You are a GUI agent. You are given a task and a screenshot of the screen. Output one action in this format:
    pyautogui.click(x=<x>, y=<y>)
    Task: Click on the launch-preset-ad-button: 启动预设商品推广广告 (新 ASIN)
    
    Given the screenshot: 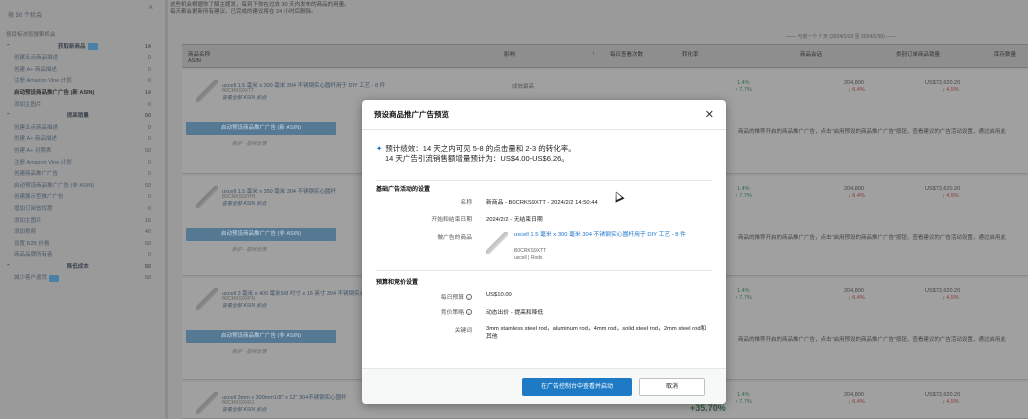 What is the action you would take?
    pyautogui.click(x=261, y=128)
    